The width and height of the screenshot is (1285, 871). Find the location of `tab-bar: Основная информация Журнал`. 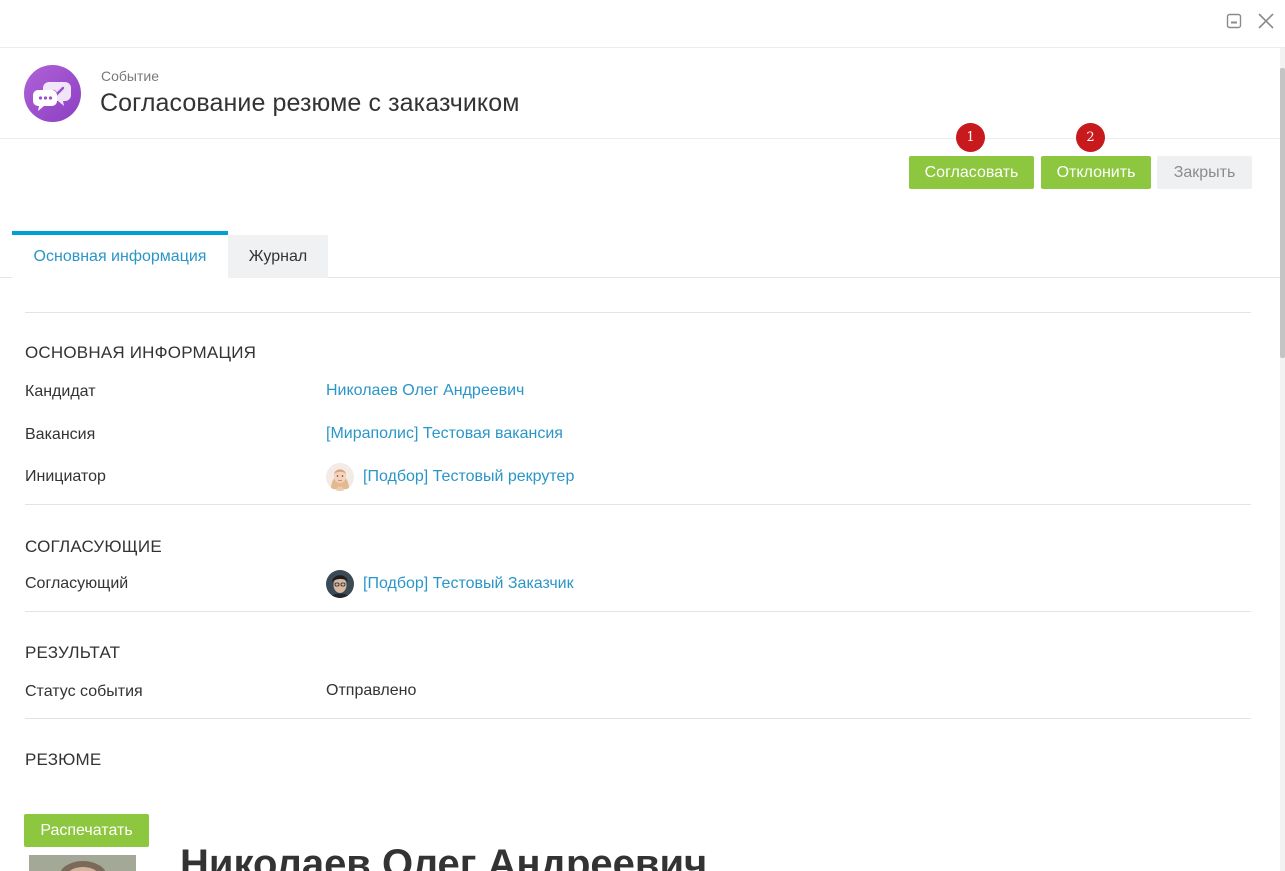

tab-bar: Основная информация Журнал is located at coordinates (640, 255).